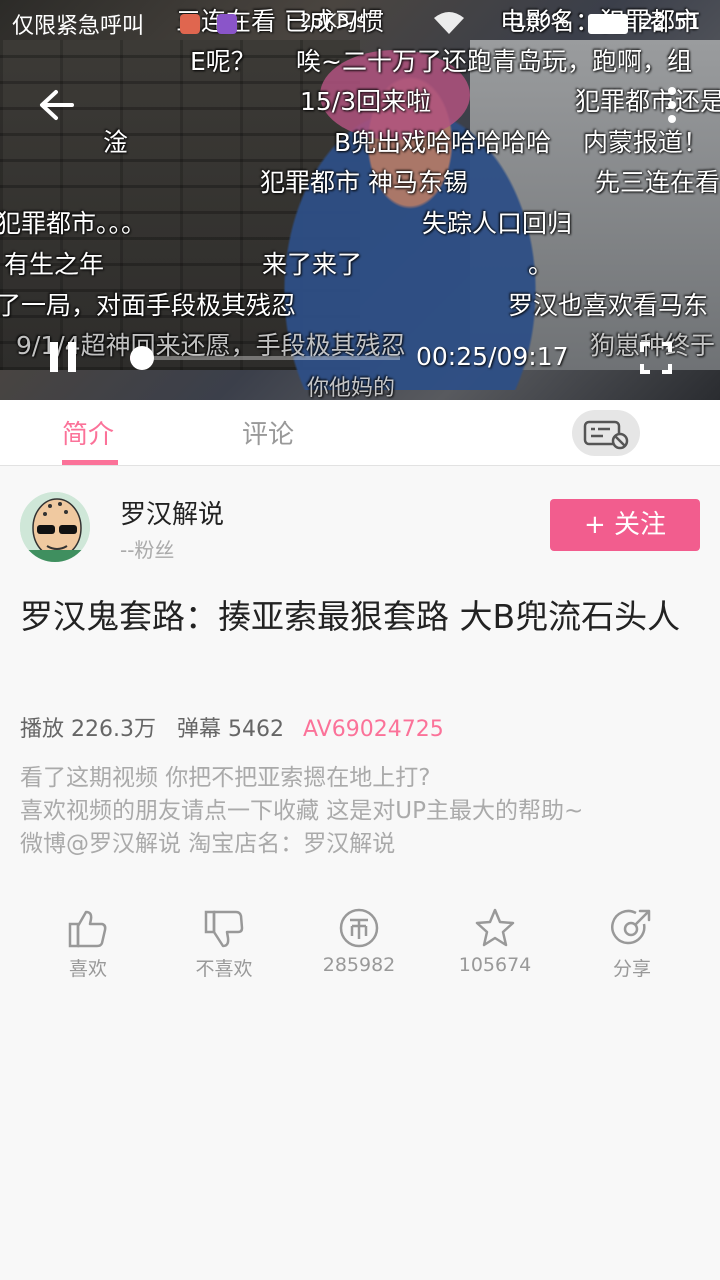 The width and height of the screenshot is (720, 1280). I want to click on video-frame-hair, so click(395, 95).